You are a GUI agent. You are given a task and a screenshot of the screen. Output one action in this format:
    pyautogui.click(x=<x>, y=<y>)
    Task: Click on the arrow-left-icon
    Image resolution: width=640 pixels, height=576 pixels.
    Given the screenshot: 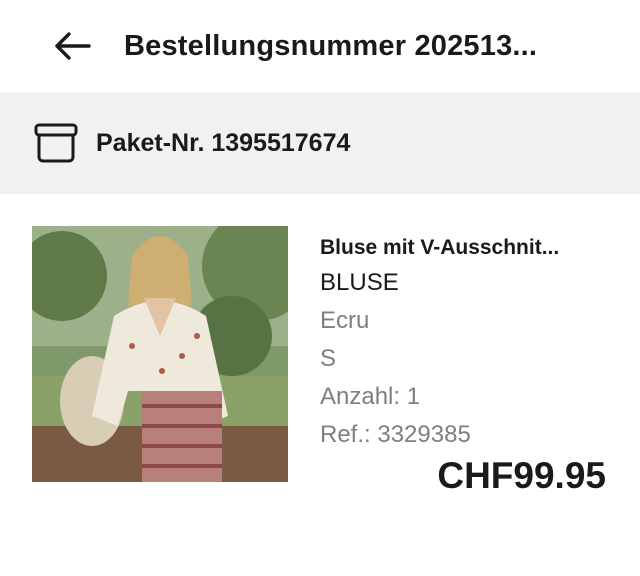 What is the action you would take?
    pyautogui.click(x=73, y=46)
    